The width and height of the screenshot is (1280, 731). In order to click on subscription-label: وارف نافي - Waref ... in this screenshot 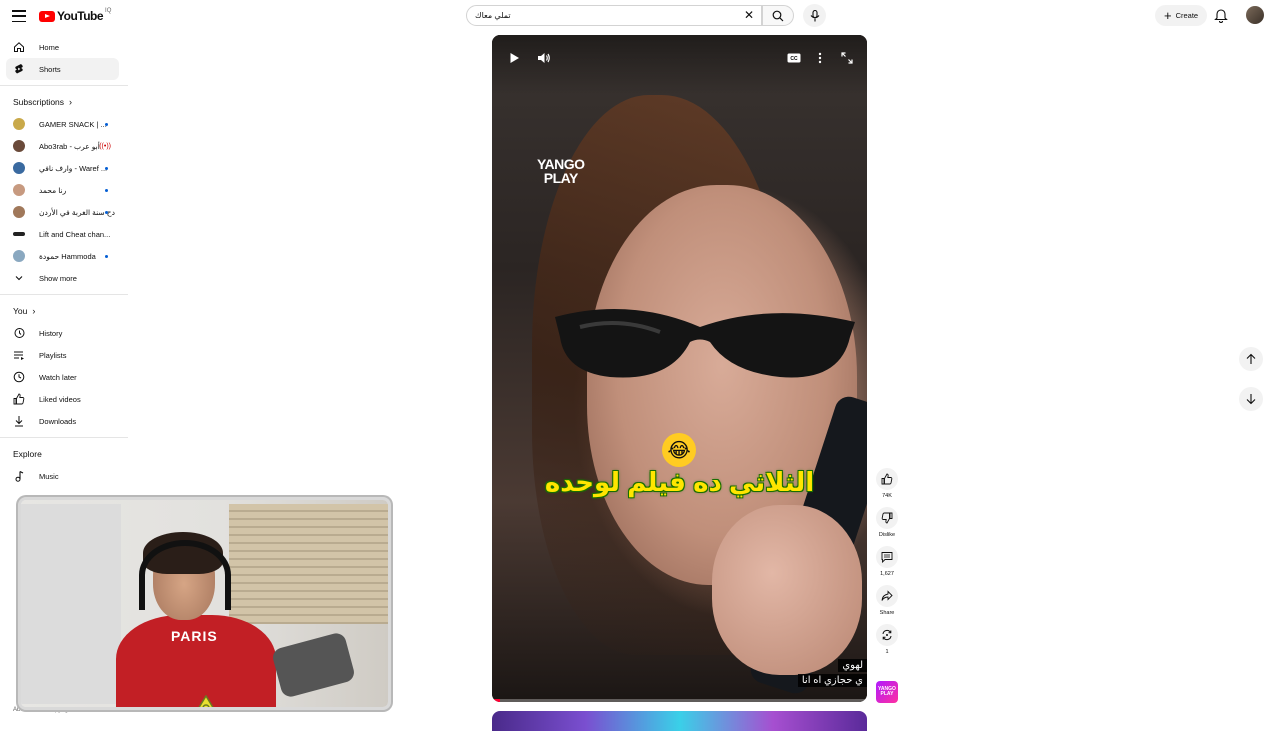, I will do `click(73, 168)`.